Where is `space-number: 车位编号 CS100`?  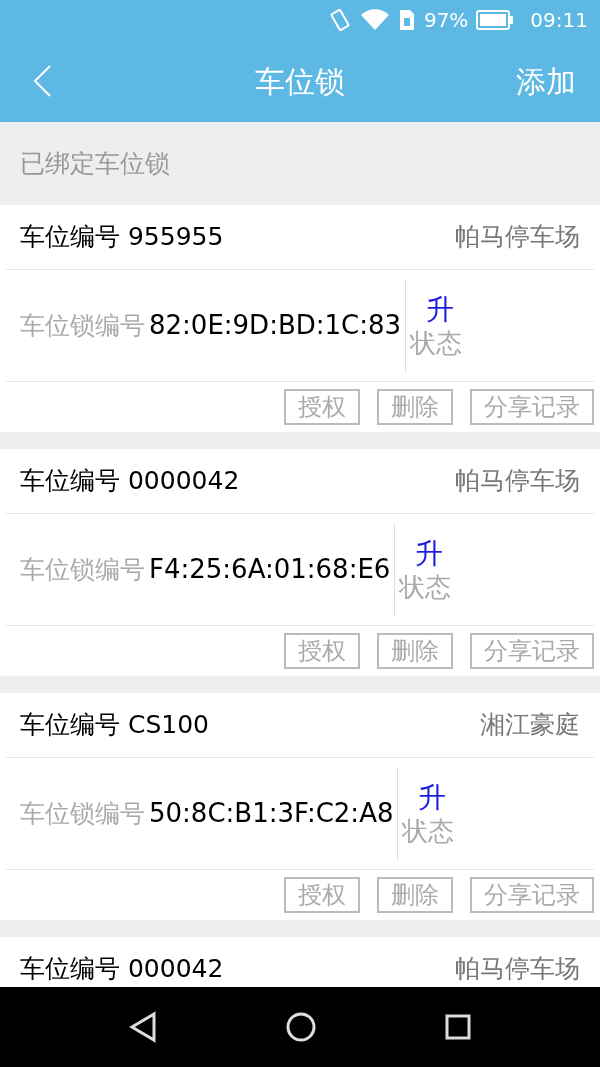
space-number: 车位编号 CS100 is located at coordinates (114, 725).